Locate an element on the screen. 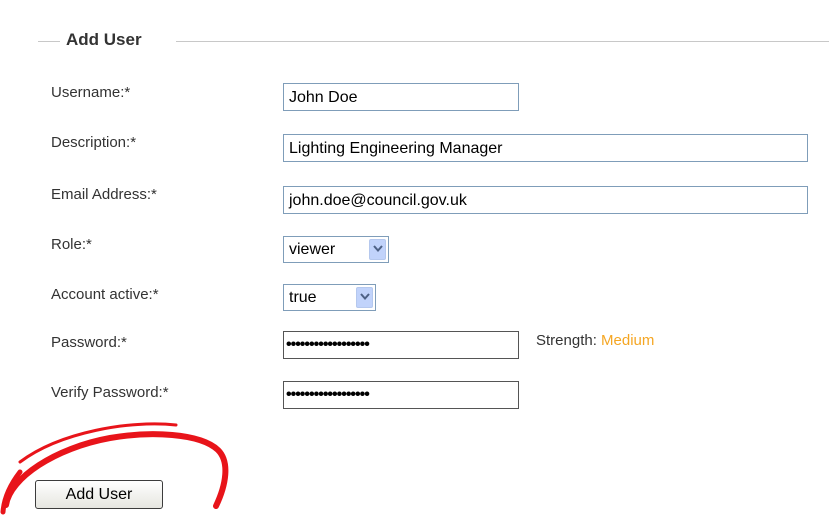 This screenshot has height=515, width=829. password-strength: Strength: Medium is located at coordinates (595, 340).